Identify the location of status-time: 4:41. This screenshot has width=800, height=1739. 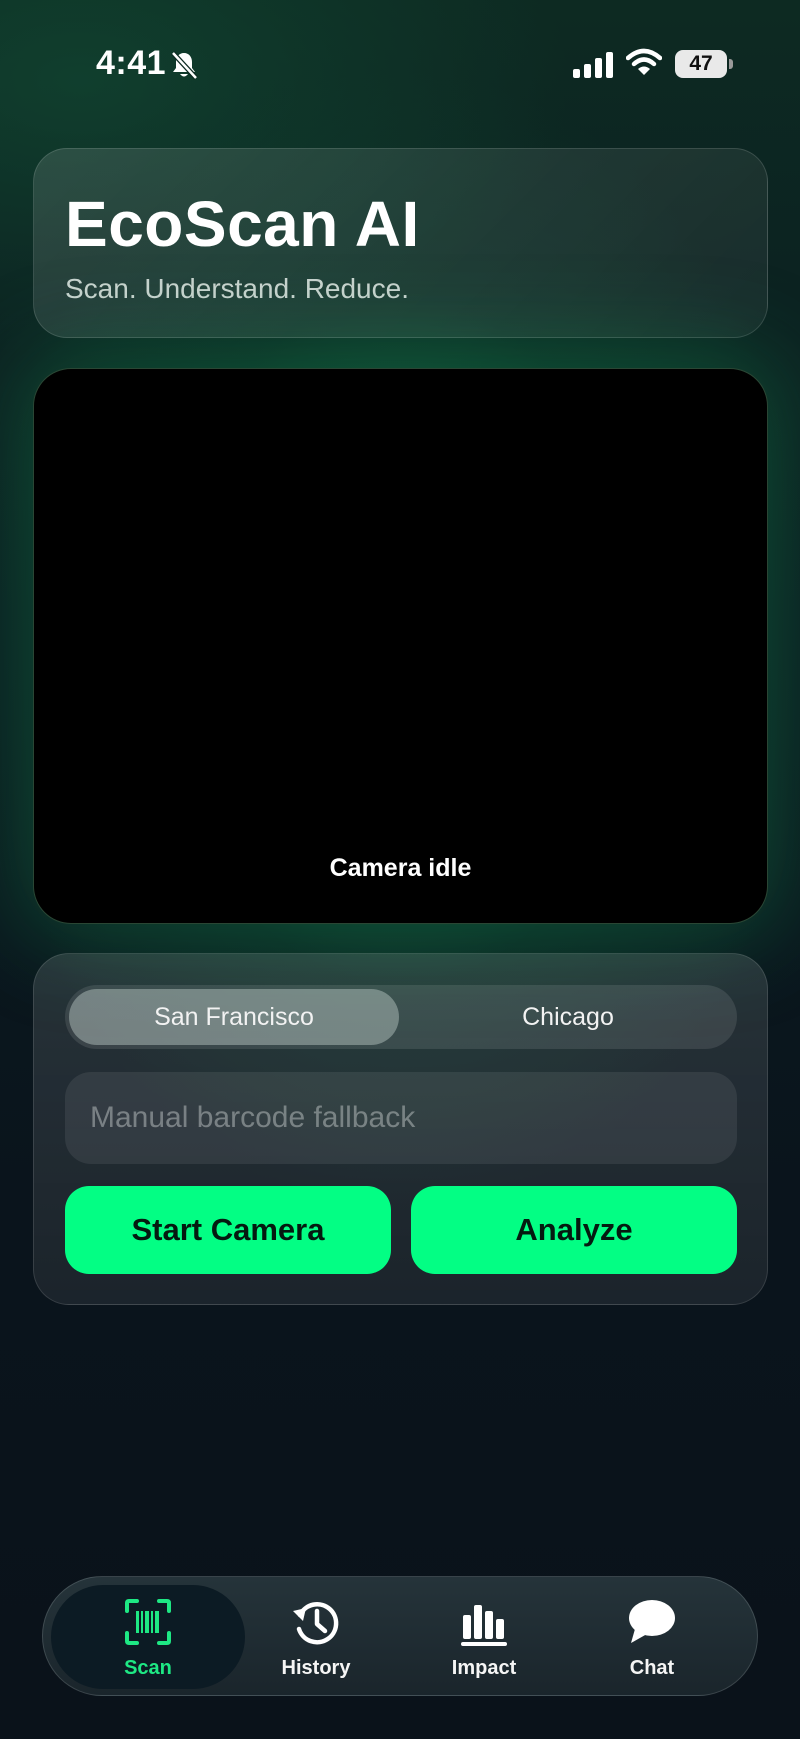
(131, 63).